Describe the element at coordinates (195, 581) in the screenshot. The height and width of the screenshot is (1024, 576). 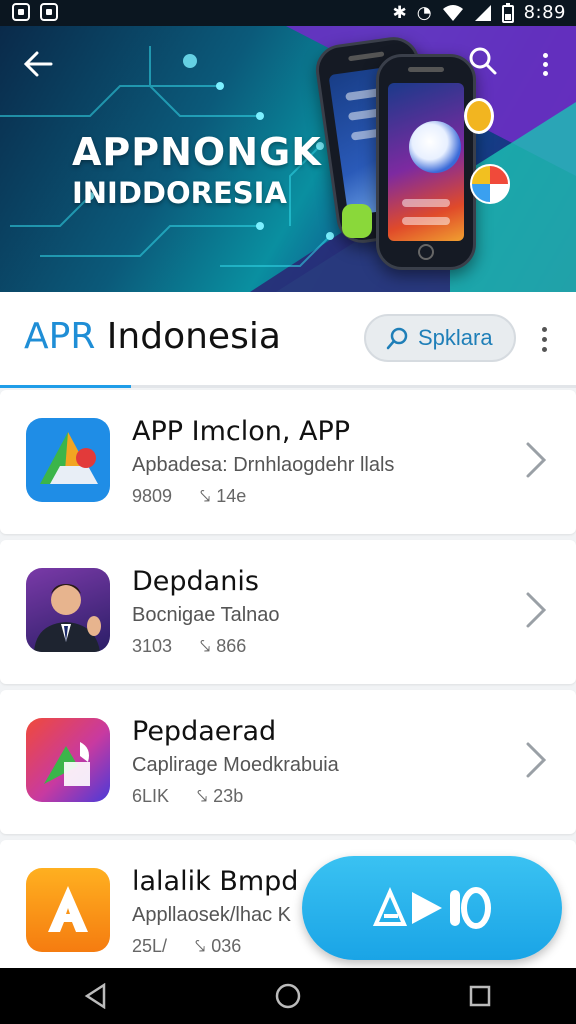
I see `app-name: Depdanis` at that location.